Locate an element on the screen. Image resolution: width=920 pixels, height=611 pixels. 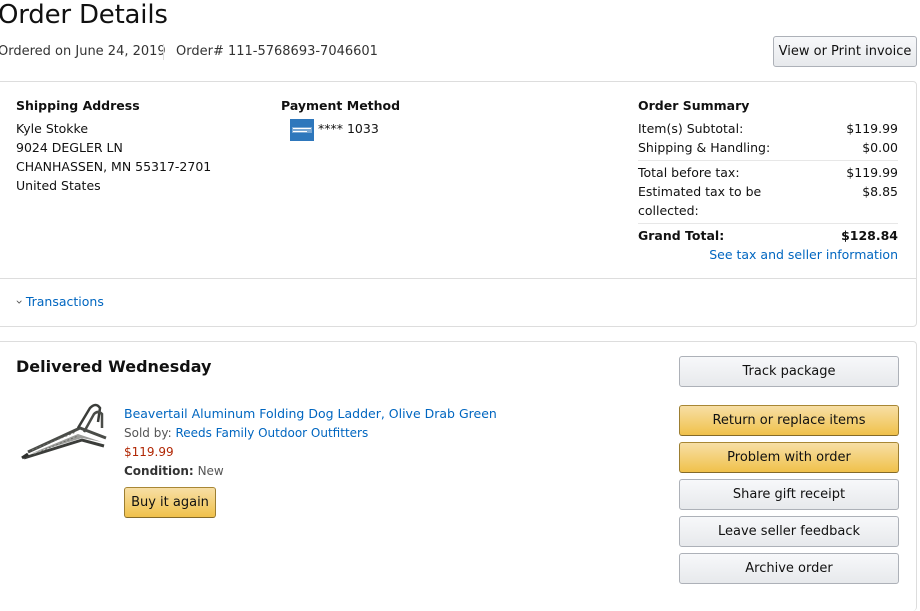
tax-seller-info-link: See tax and seller information is located at coordinates (803, 254).